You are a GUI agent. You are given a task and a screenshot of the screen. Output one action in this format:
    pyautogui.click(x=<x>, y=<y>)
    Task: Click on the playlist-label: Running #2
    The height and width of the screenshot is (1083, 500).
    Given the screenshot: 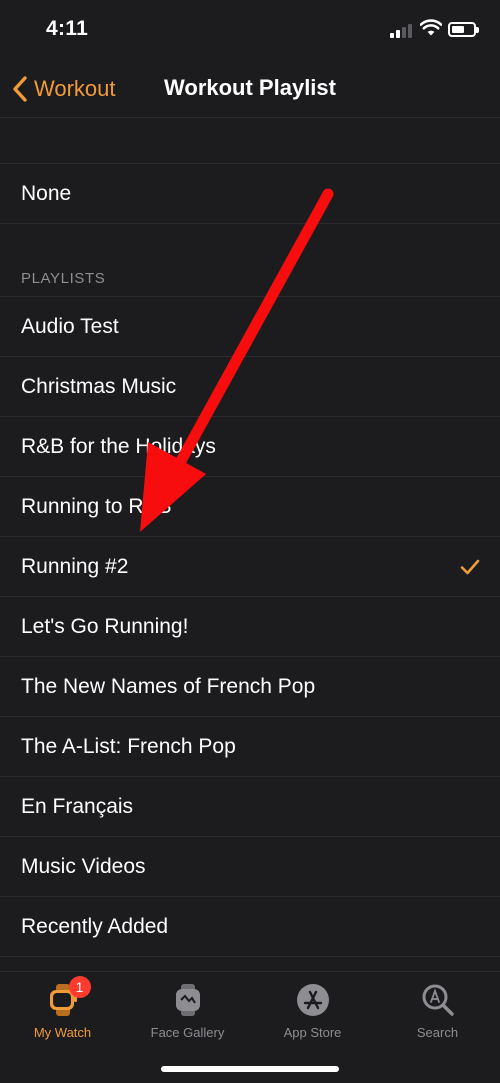 What is the action you would take?
    pyautogui.click(x=75, y=566)
    